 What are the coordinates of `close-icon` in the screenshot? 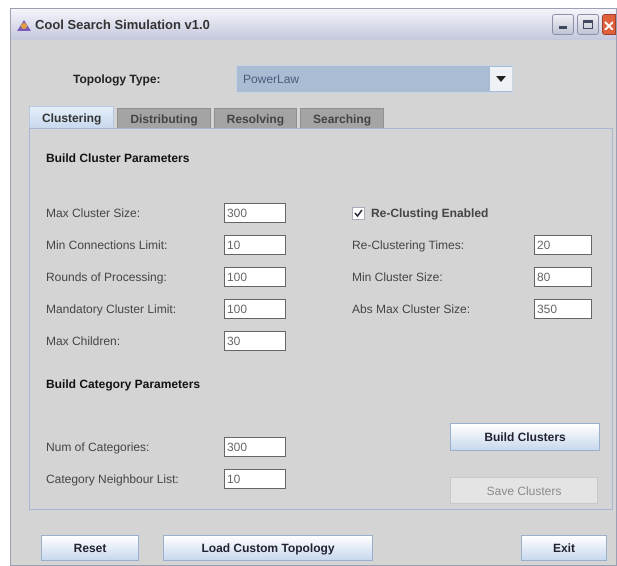 It's located at (608, 25).